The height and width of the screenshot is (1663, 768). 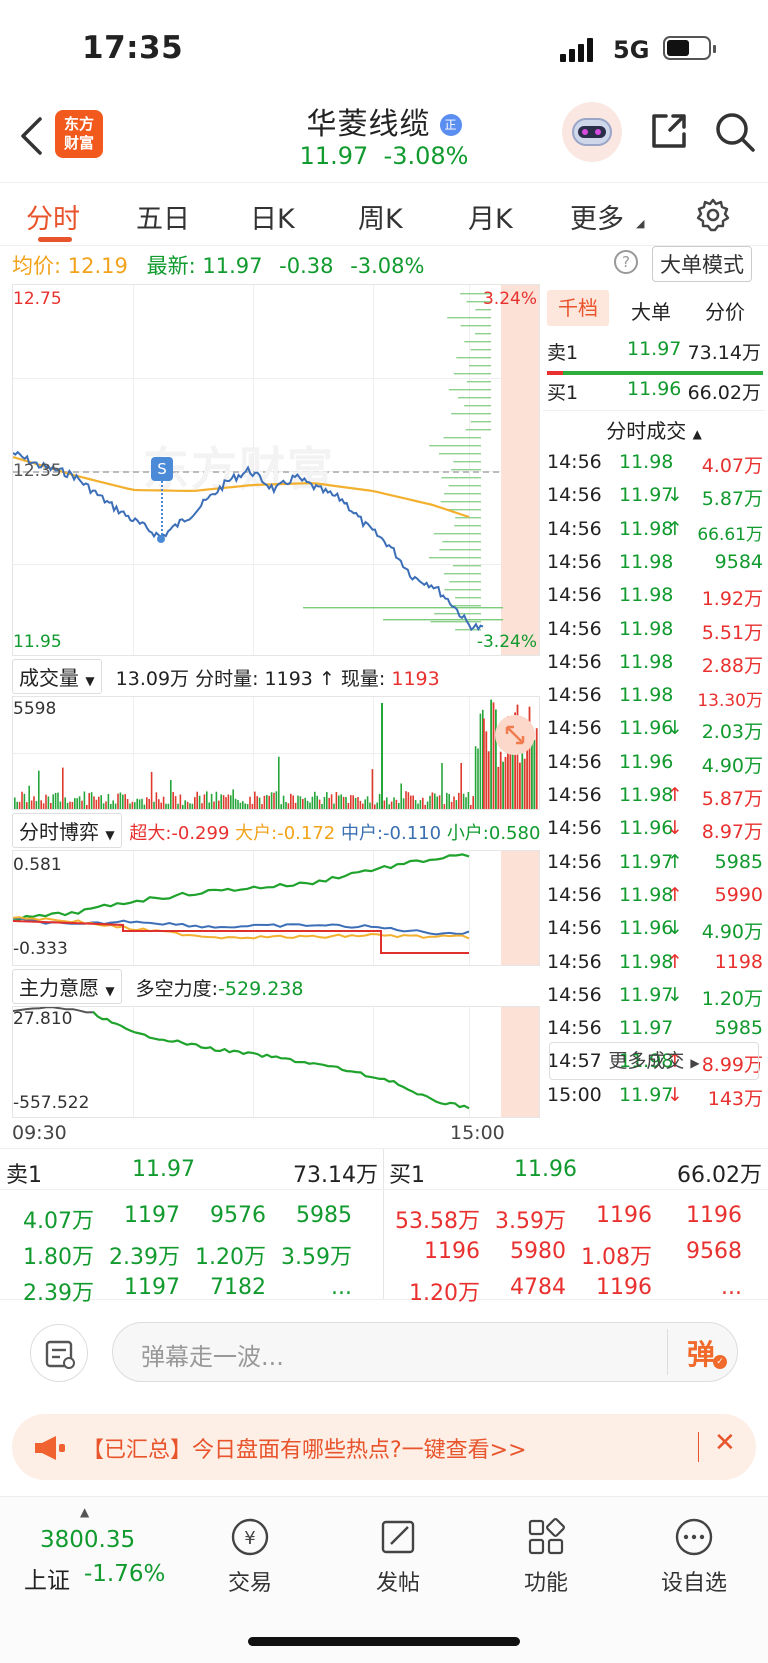 I want to click on trade-time: 15:00, so click(x=574, y=1094).